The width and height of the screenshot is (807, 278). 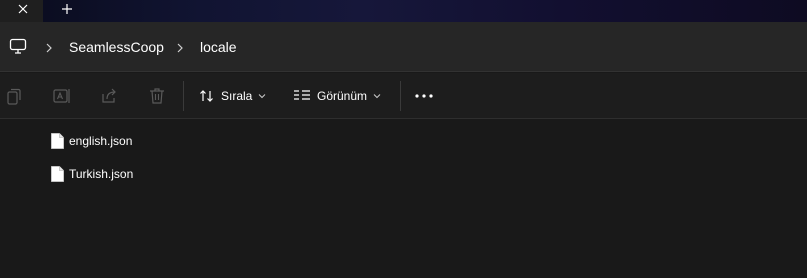 I want to click on more-icon, so click(x=424, y=96).